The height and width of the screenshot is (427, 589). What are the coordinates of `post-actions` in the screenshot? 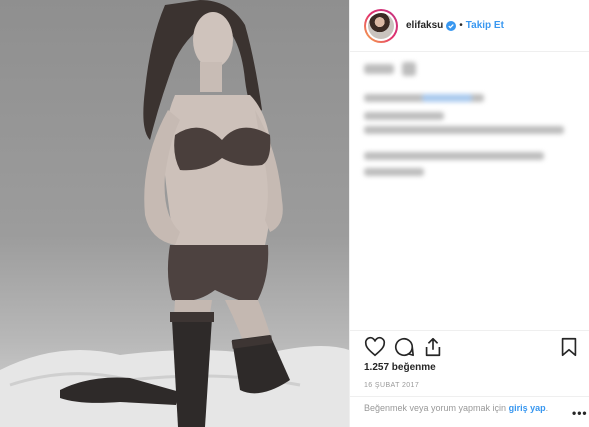 It's located at (471, 348).